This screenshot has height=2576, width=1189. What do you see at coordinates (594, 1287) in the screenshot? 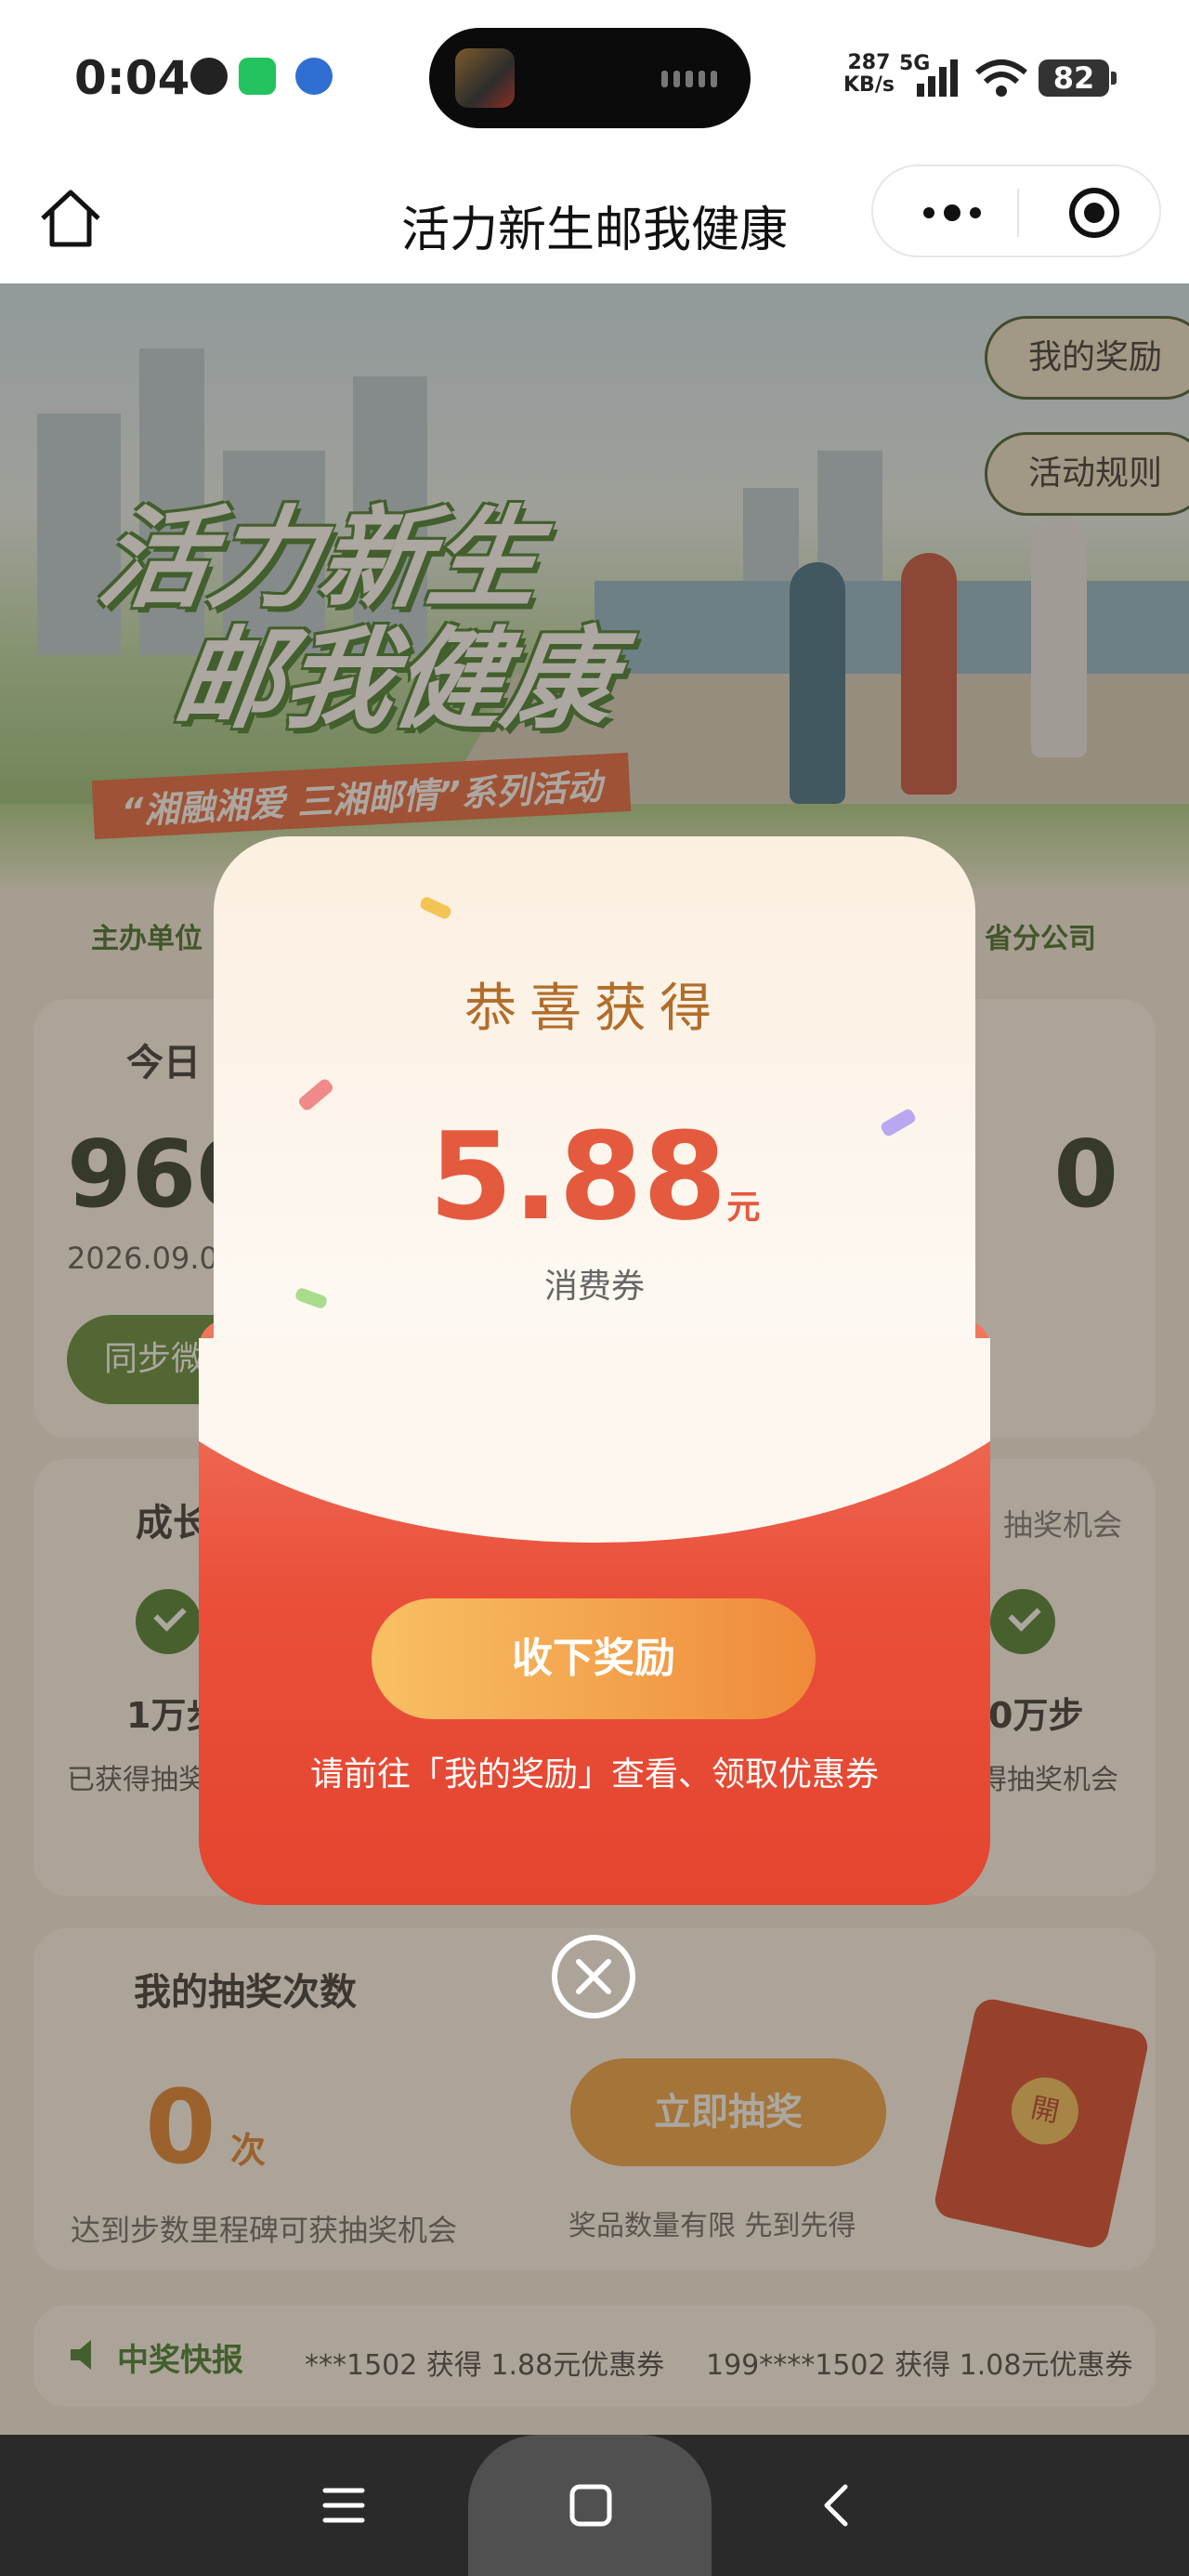
I see `coupon-type: 消费券` at bounding box center [594, 1287].